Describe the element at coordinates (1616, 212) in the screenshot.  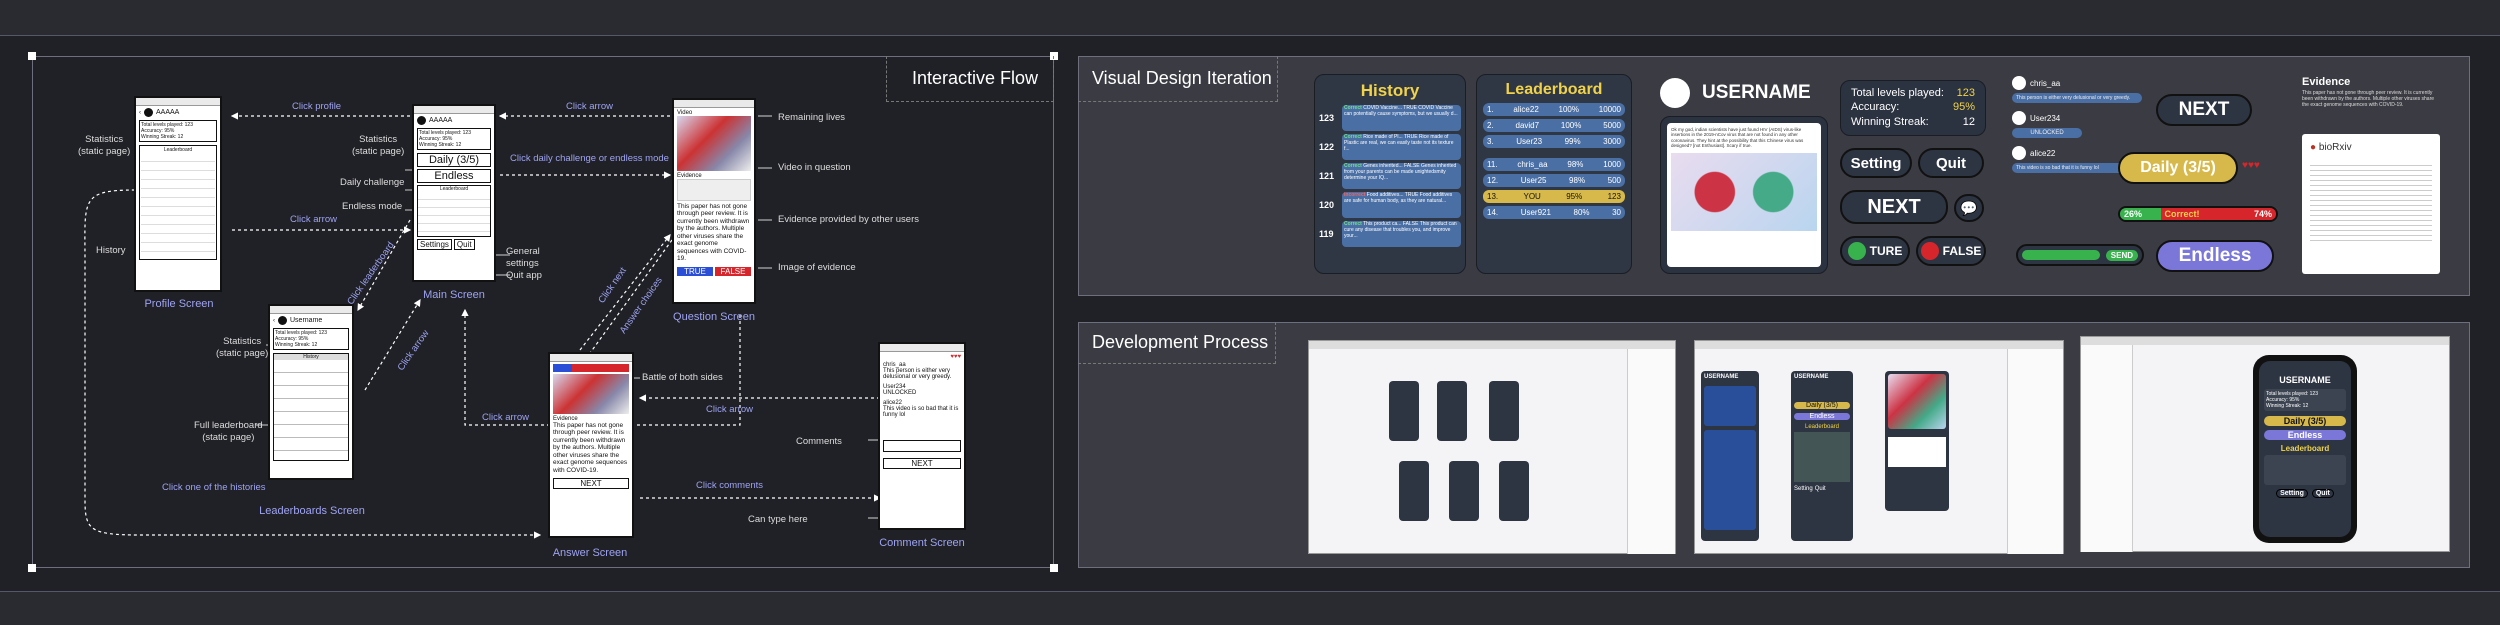
I see `leaderboard-score: 30` at that location.